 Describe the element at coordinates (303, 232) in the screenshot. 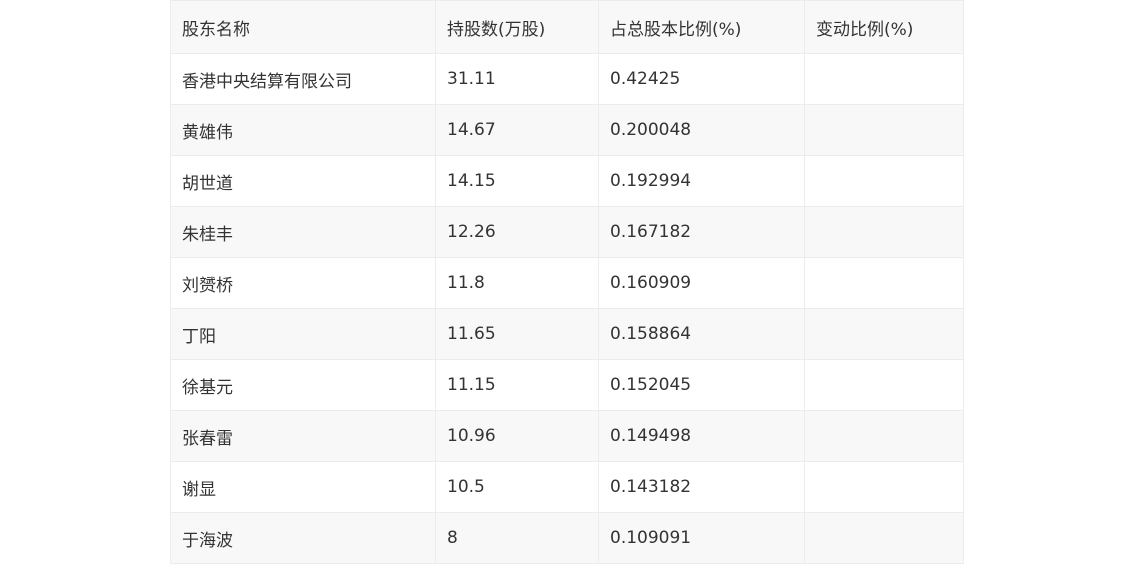

I see `cell-shareholder-name: 朱桂丰` at that location.